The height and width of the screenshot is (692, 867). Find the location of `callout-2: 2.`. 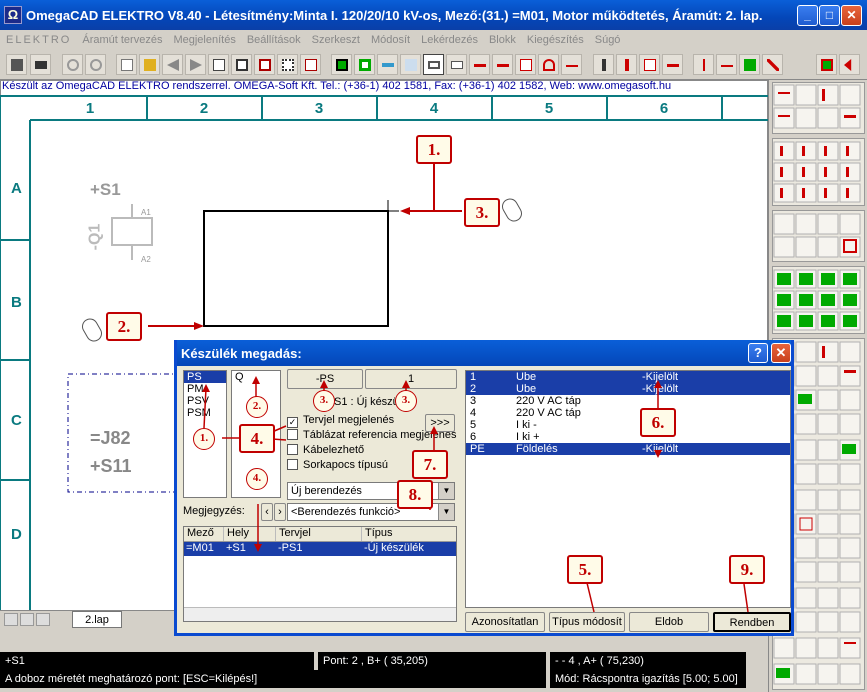

callout-2: 2. is located at coordinates (124, 326).